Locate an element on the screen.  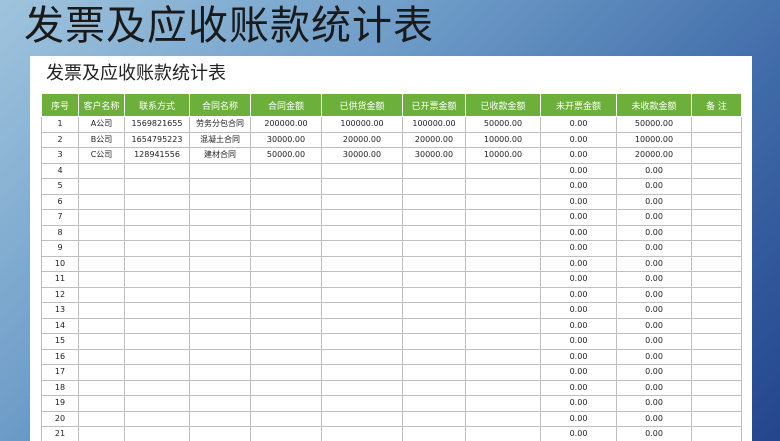
table-cell: 11 is located at coordinates (60, 279).